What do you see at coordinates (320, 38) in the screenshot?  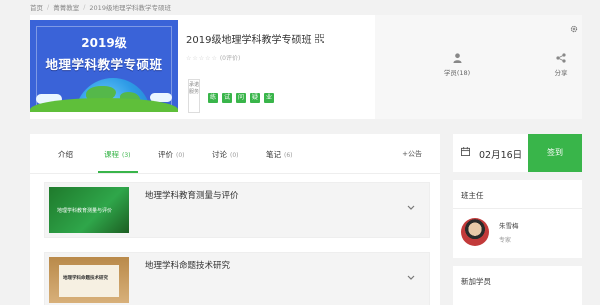 I see `qrcode-icon` at bounding box center [320, 38].